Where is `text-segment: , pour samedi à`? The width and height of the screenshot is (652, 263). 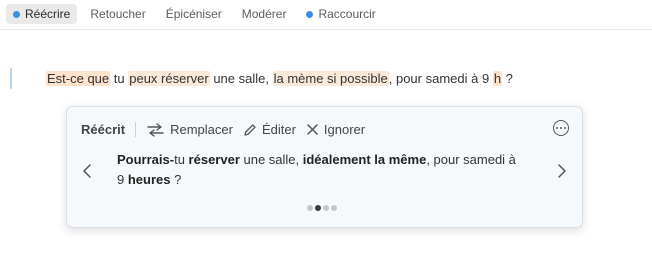
text-segment: , pour samedi à is located at coordinates (471, 159).